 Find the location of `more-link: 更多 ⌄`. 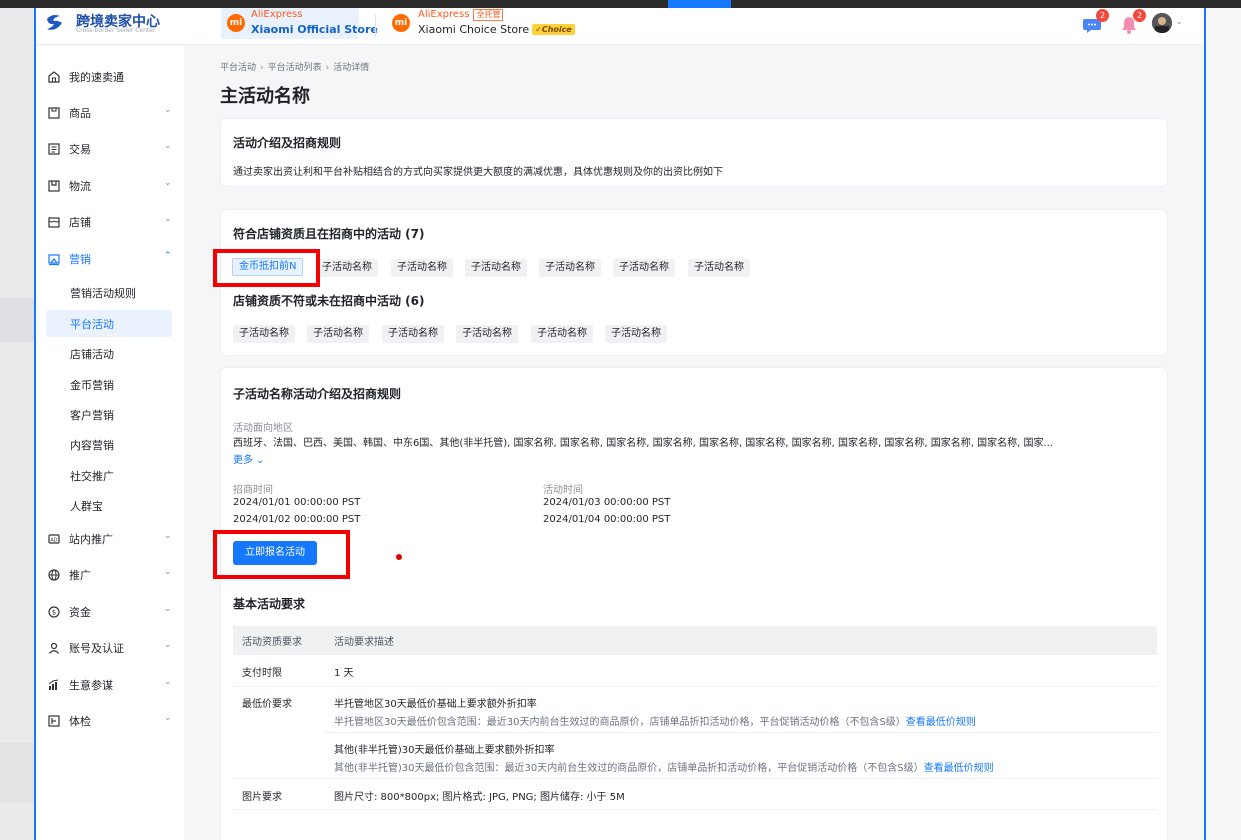

more-link: 更多 ⌄ is located at coordinates (249, 458).